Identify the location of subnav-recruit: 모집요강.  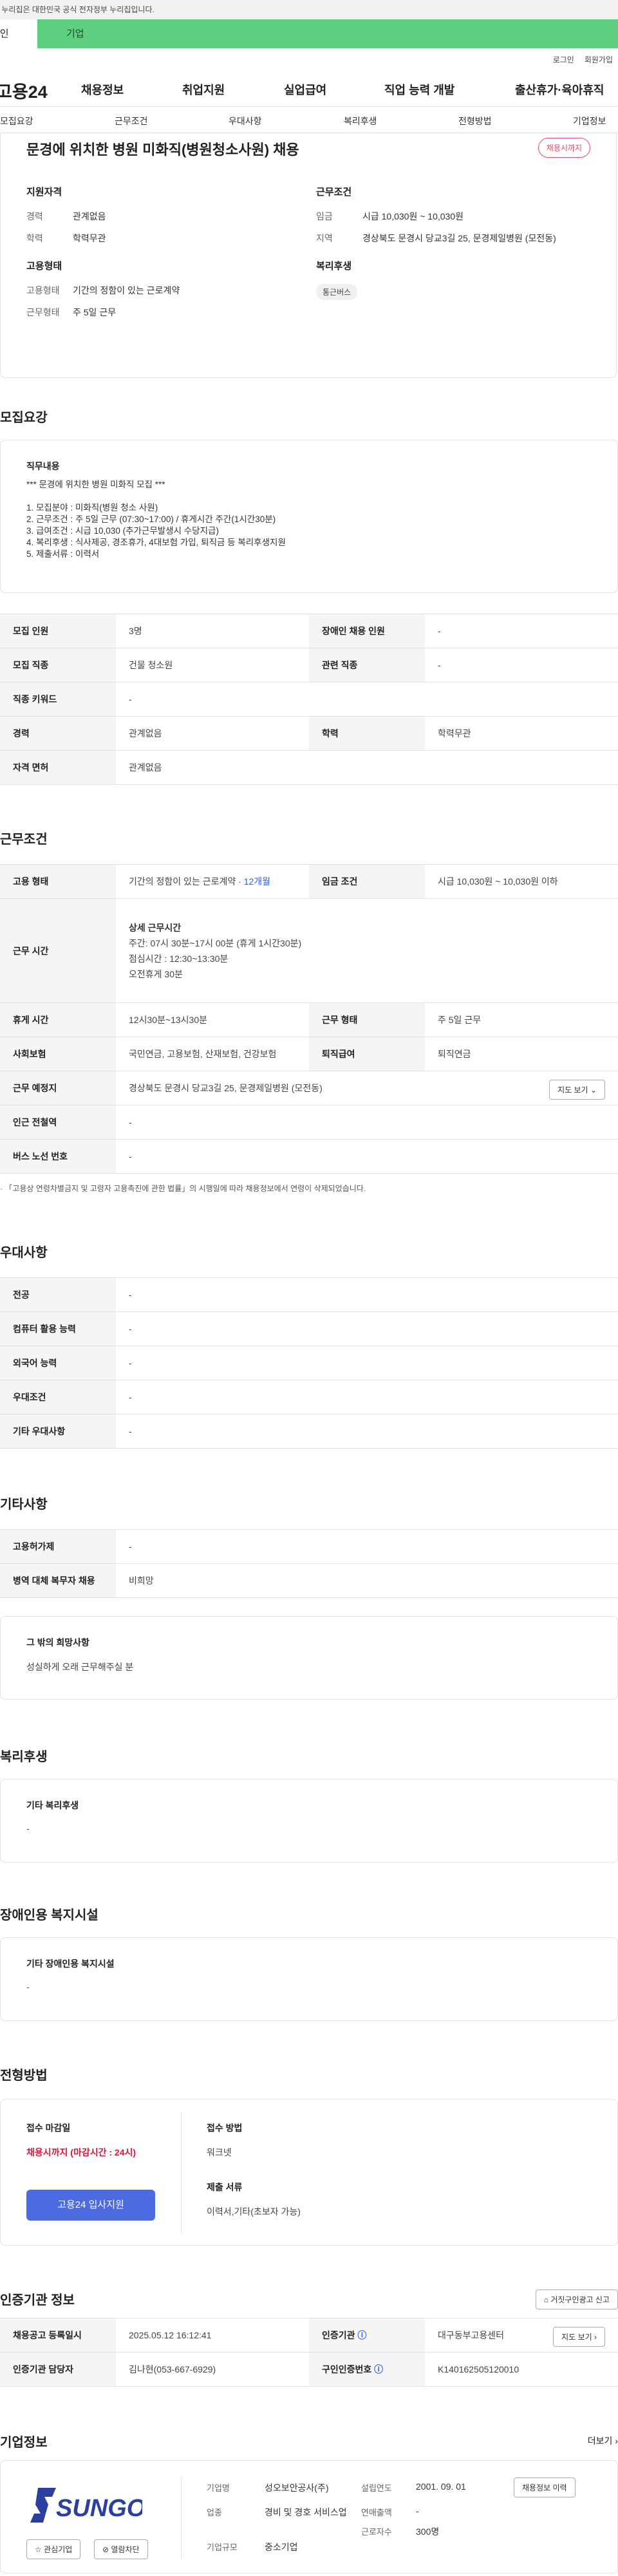
(16, 121).